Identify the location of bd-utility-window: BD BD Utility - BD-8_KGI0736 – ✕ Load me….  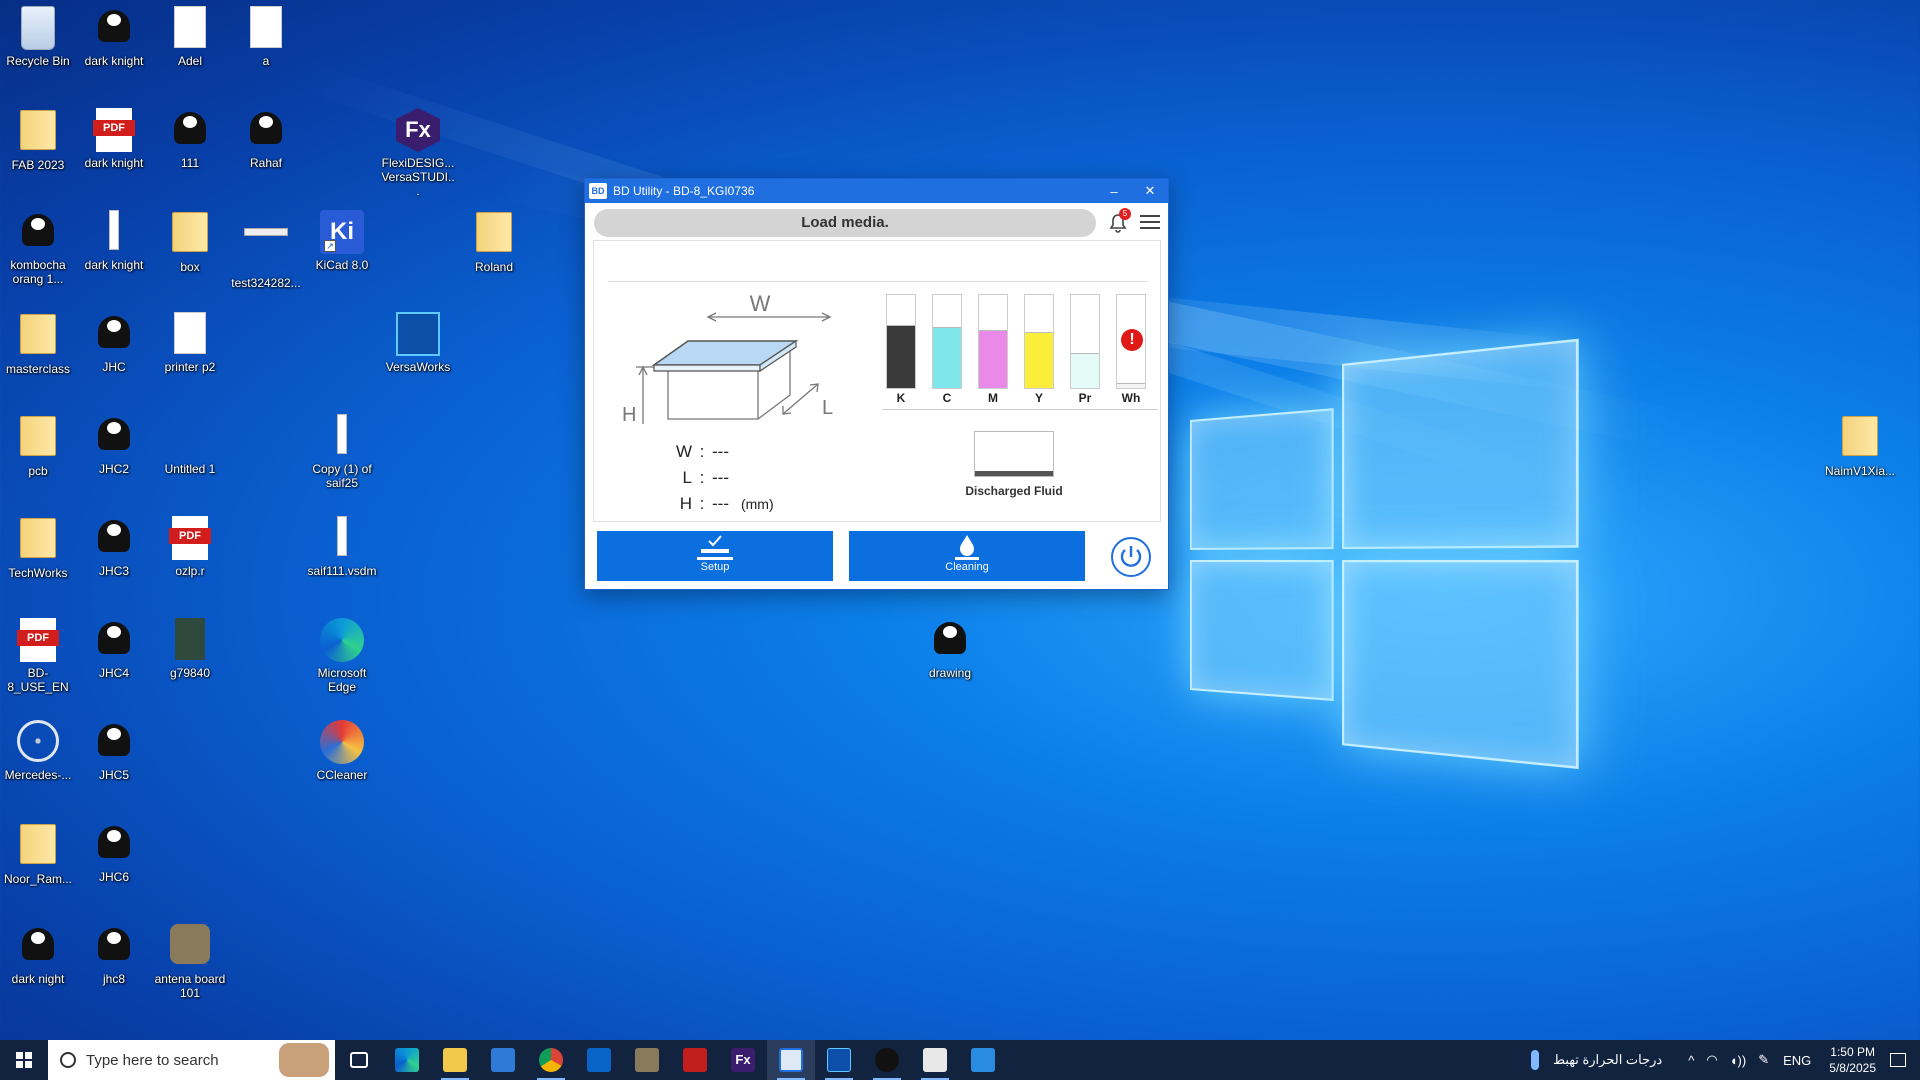
(876, 384).